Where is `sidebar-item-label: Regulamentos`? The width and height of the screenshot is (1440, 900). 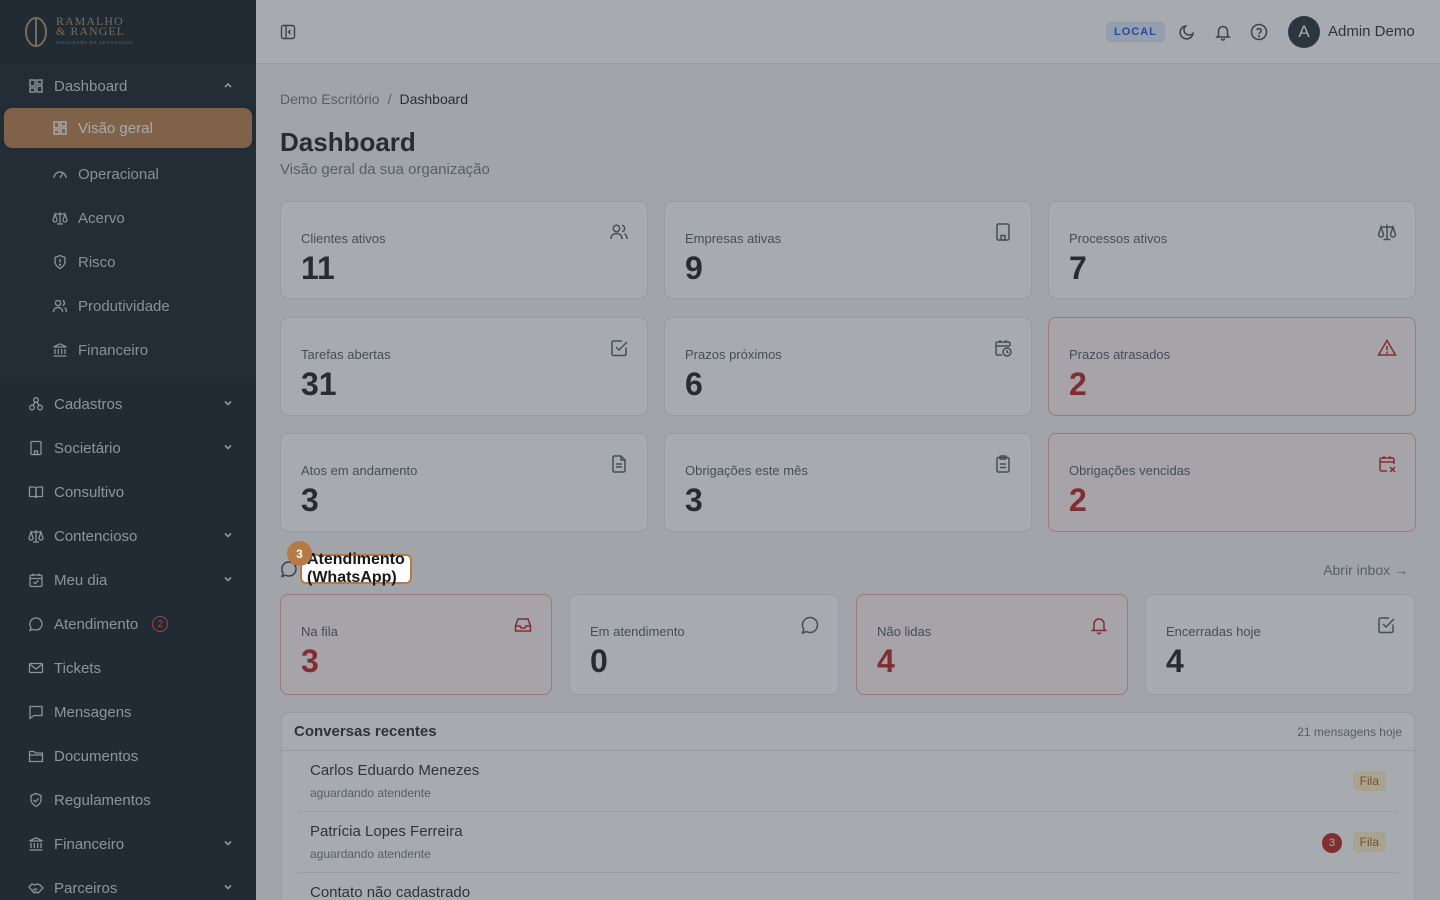 sidebar-item-label: Regulamentos is located at coordinates (102, 800).